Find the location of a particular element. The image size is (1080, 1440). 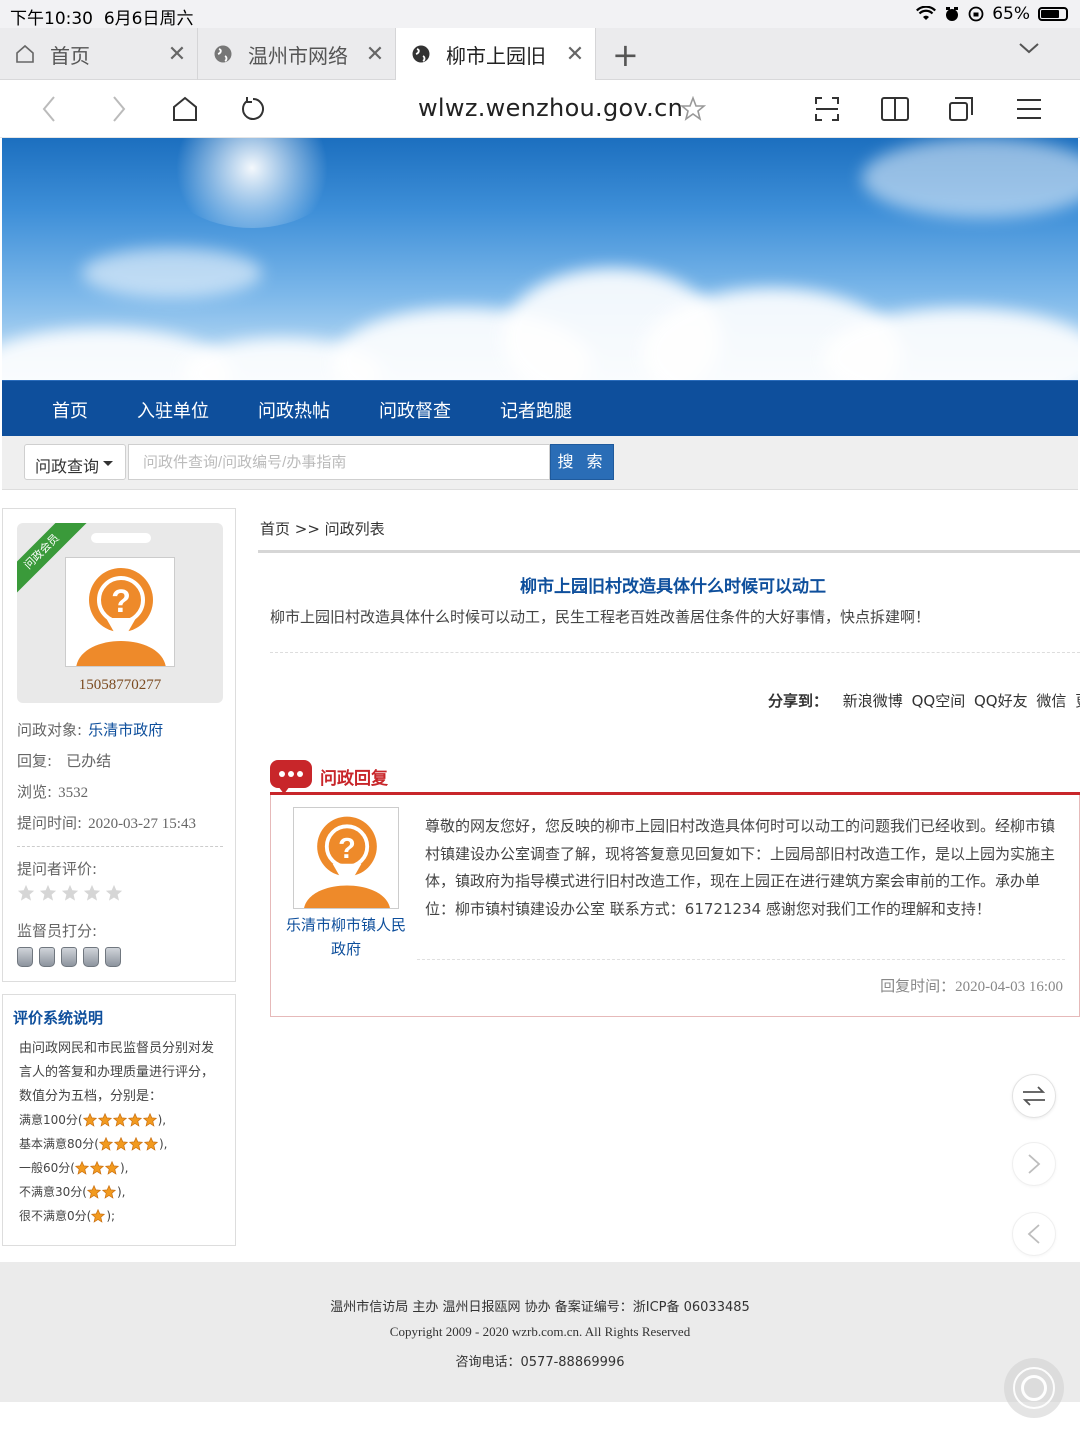

share-weibo: 新浪微博 is located at coordinates (873, 701).